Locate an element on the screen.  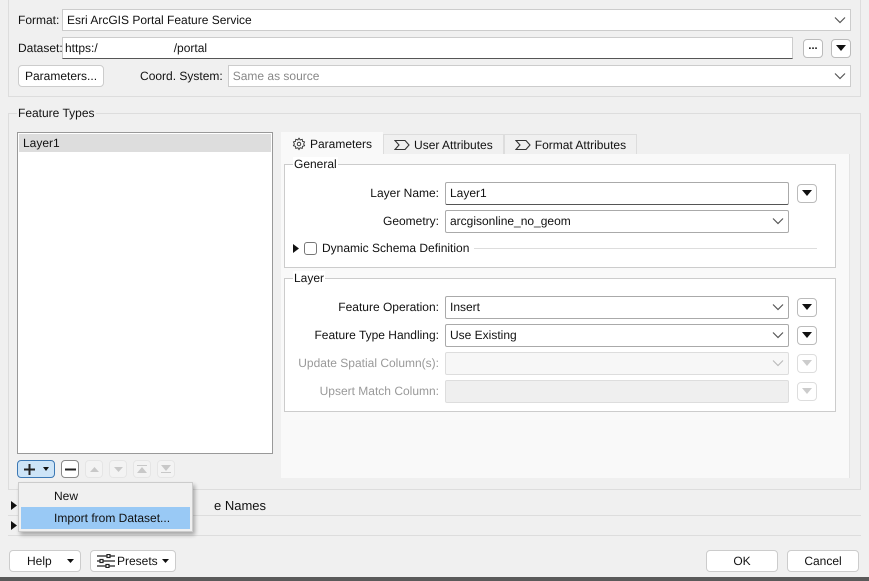
layer-list-item: Layer1 is located at coordinates (145, 143).